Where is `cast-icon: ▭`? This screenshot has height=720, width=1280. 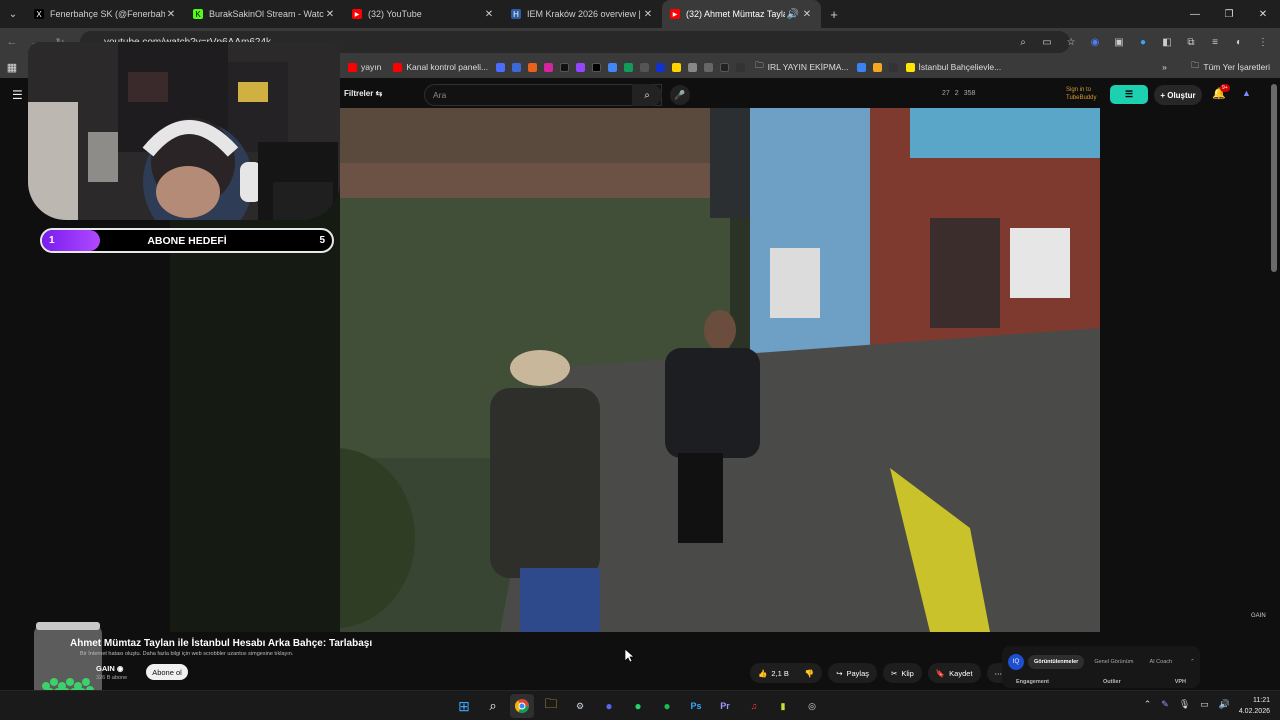
cast-icon: ▭ is located at coordinates (1047, 42).